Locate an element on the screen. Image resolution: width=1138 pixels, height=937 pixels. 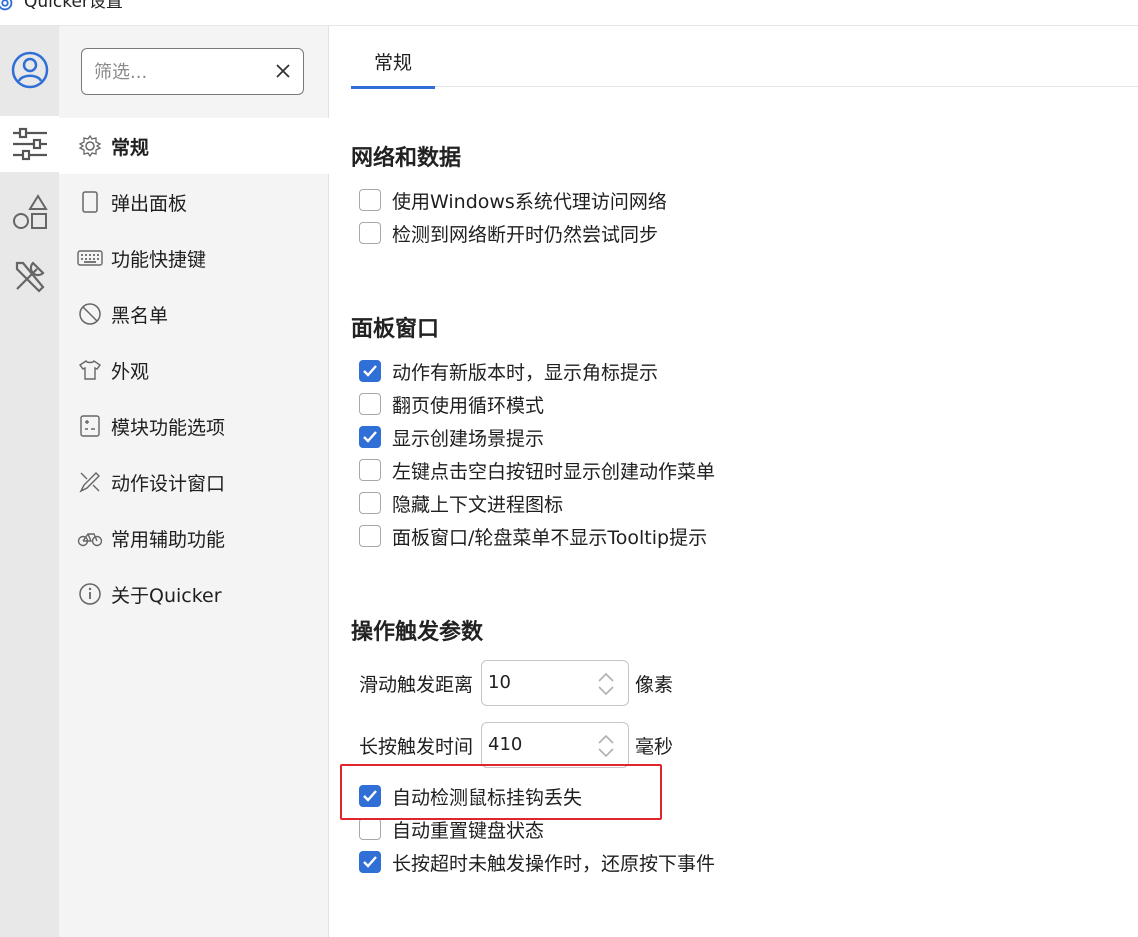
nav-item-label: 弹出面板 is located at coordinates (149, 203).